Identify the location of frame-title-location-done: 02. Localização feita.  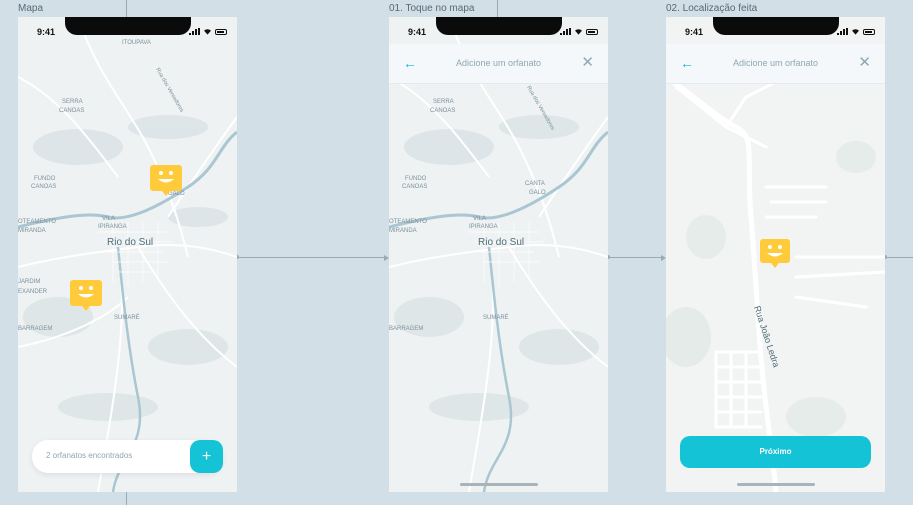
(712, 8).